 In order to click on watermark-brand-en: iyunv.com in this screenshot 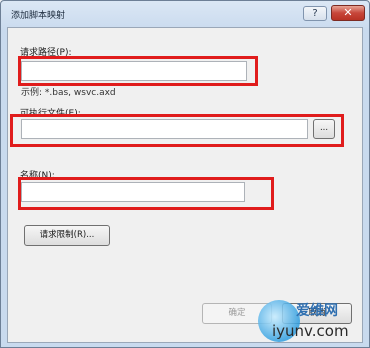, I will do `click(310, 331)`.